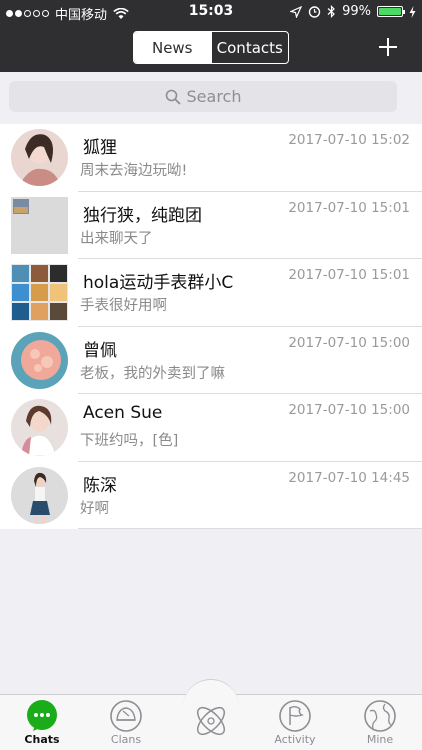 The height and width of the screenshot is (750, 422). What do you see at coordinates (211, 12) in the screenshot?
I see `status-bar: 中国移动 15:03 99%` at bounding box center [211, 12].